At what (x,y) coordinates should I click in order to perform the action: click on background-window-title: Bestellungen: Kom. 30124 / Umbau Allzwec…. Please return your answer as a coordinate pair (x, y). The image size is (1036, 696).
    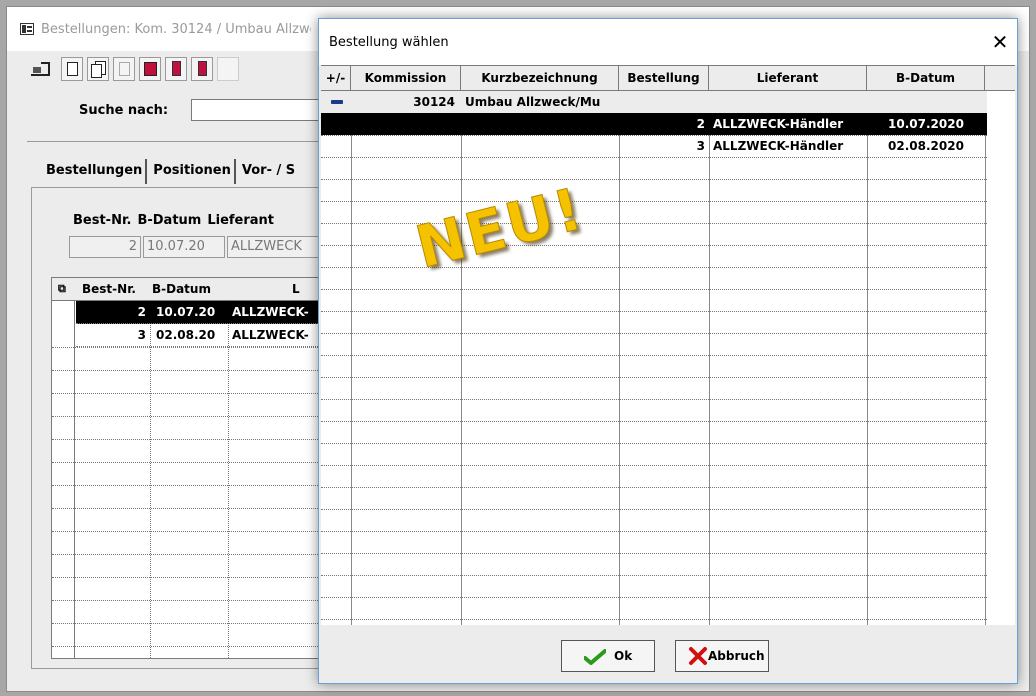
    Looking at the image, I should click on (176, 29).